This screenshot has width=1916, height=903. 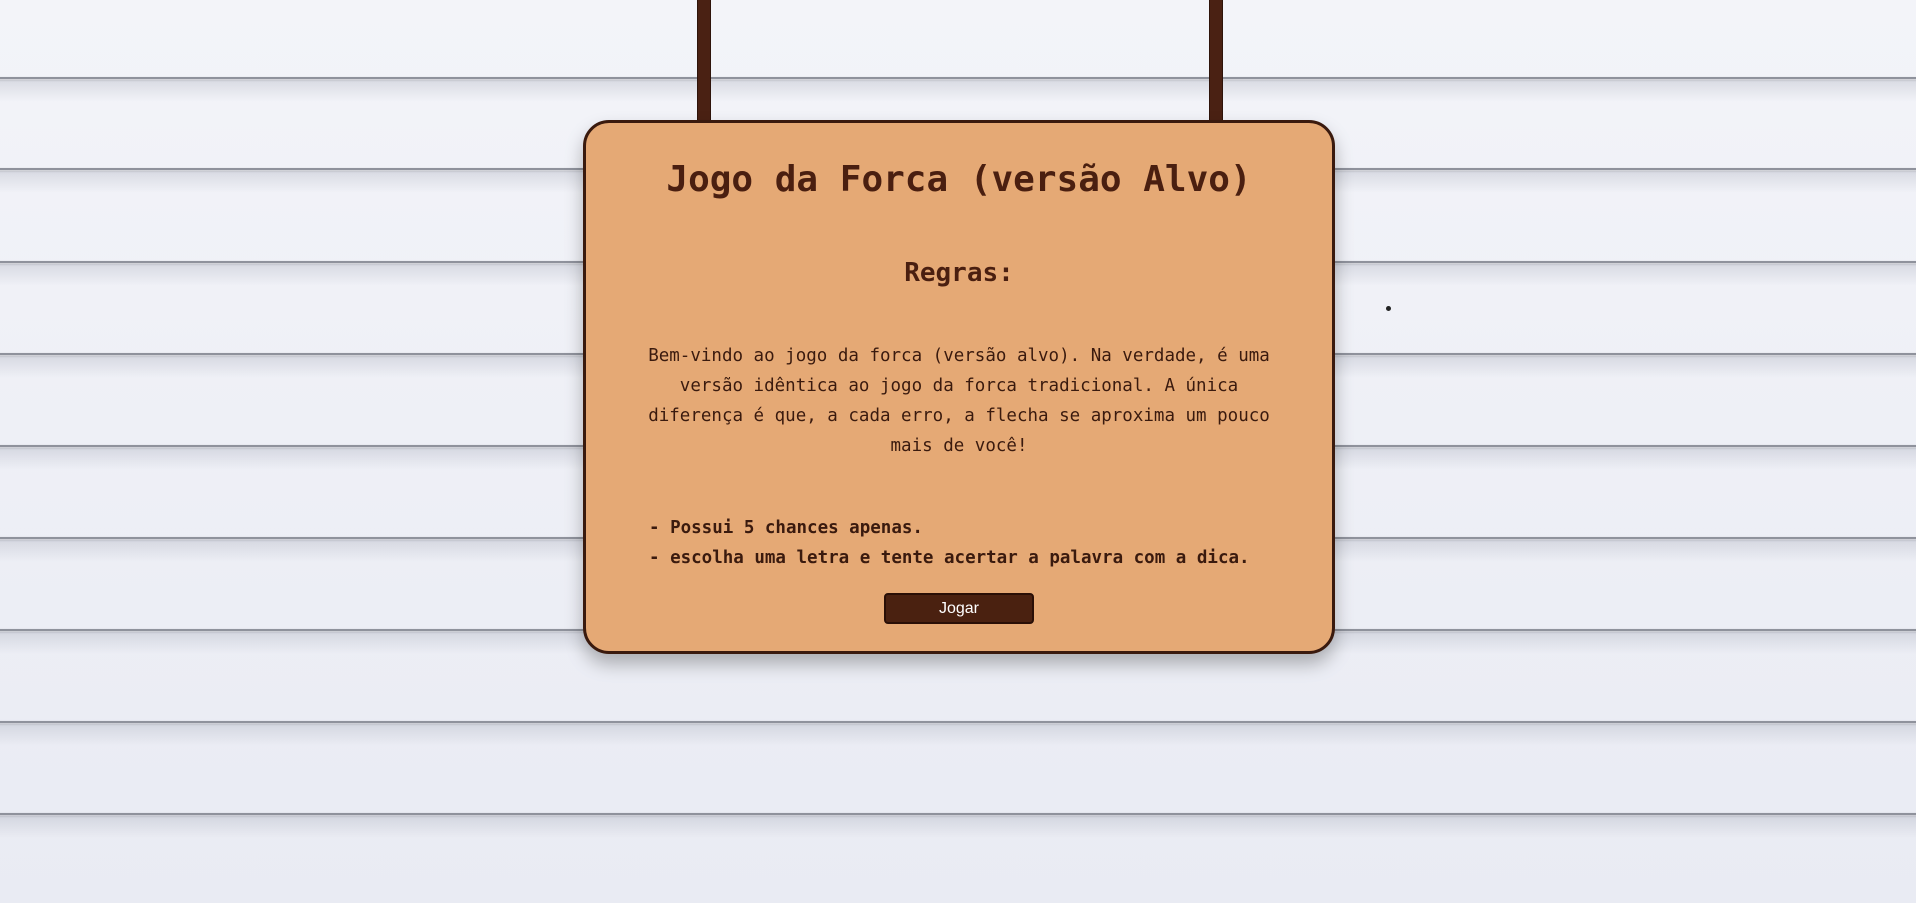 I want to click on game-title: Jogo da Forca (versão Alvo), so click(x=959, y=179).